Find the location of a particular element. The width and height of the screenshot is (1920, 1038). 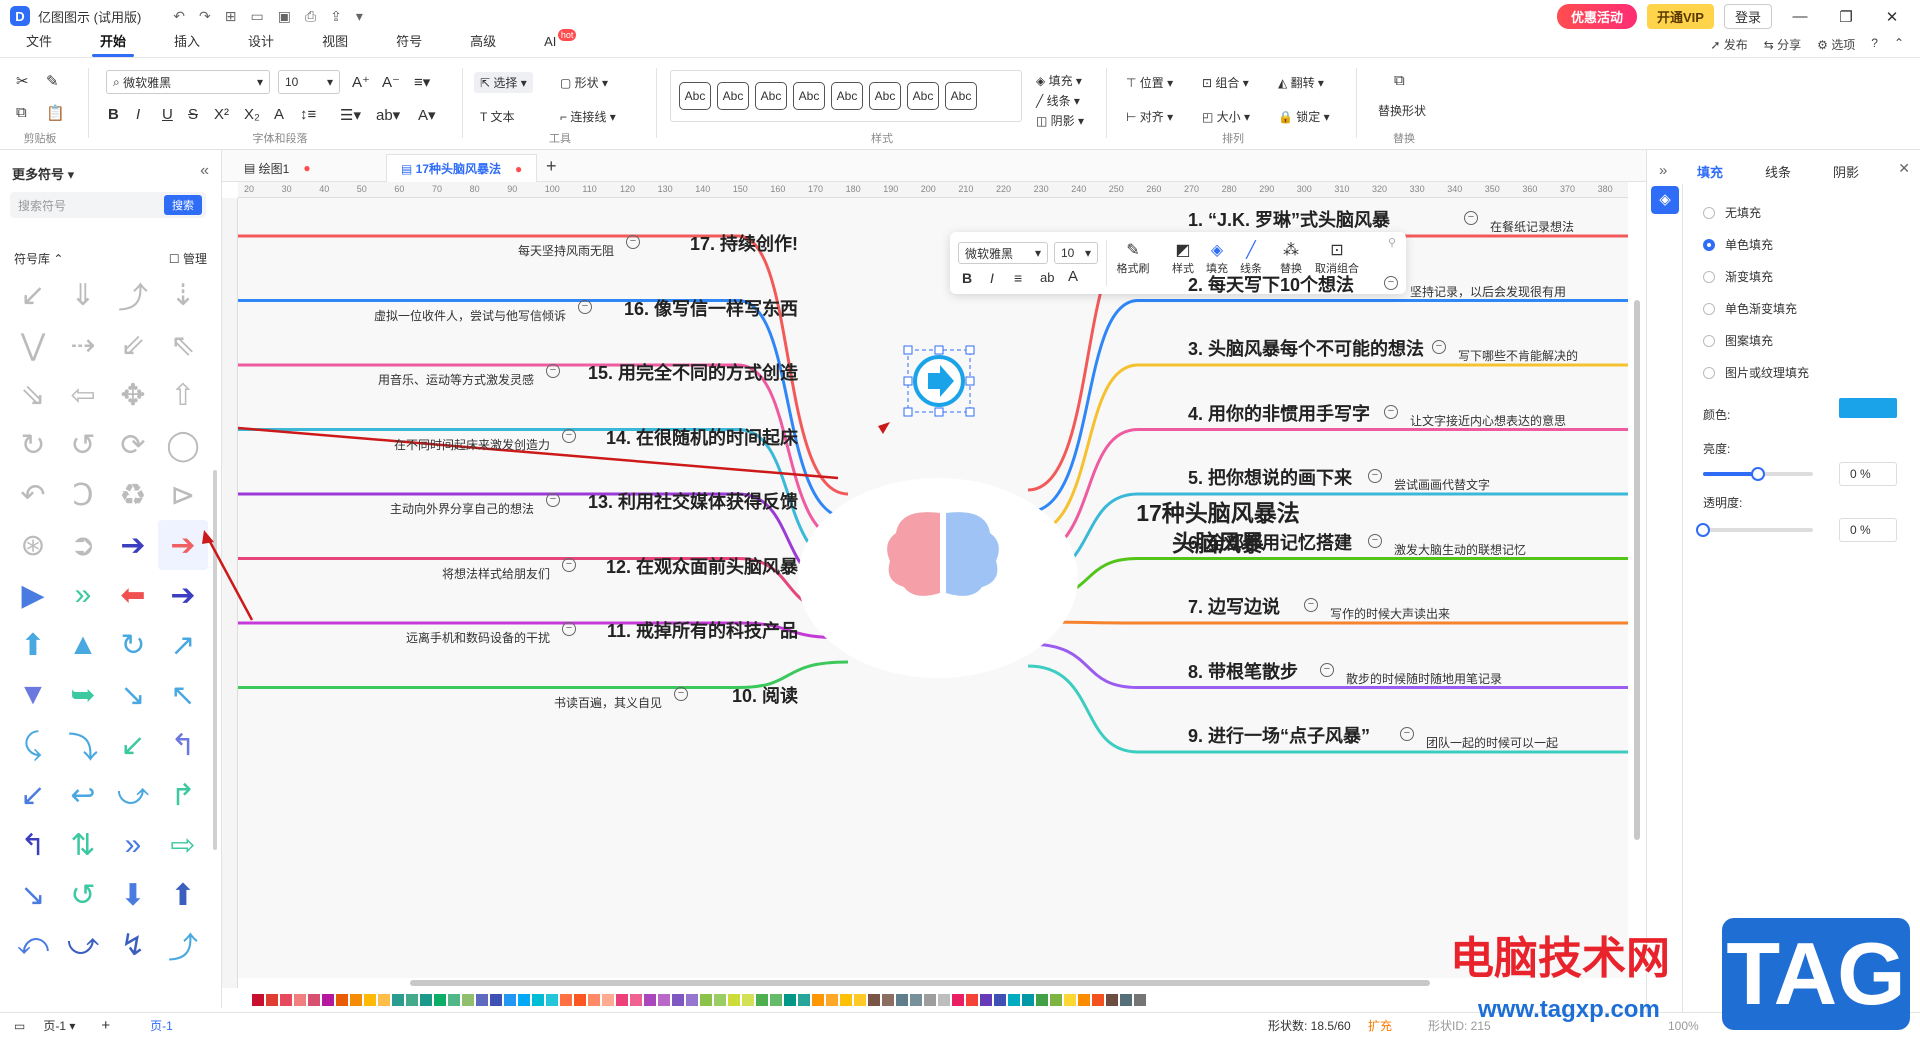

brightness-input: 0 % is located at coordinates (1868, 474).